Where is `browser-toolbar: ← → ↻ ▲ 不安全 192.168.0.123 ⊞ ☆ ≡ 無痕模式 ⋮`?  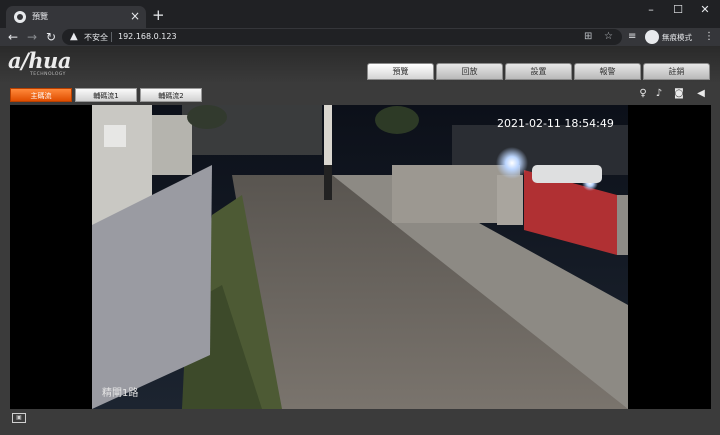
browser-toolbar: ← → ↻ ▲ 不安全 192.168.0.123 ⊞ ☆ ≡ 無痕模式 ⋮ is located at coordinates (360, 37).